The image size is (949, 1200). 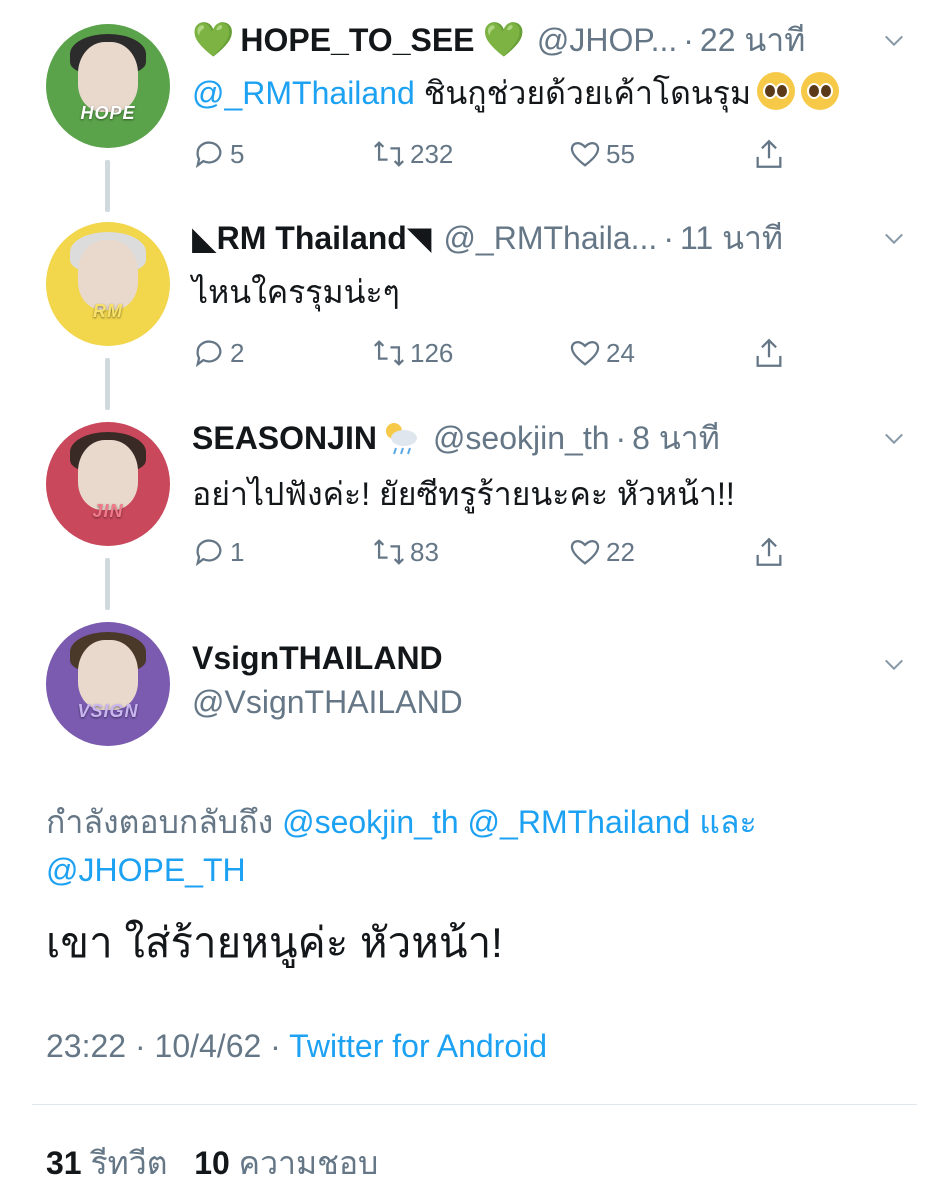 I want to click on tweet-text: @_RMThailand ชินกูช่วยด้วยเค้าโดนรุม, so click(x=550, y=92).